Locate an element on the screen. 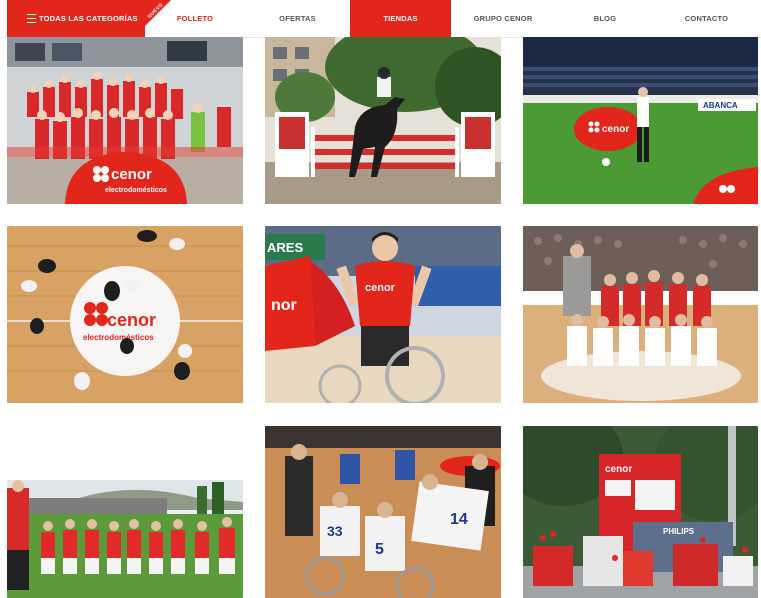 The height and width of the screenshot is (598, 761). photo-tile-football-stadium: ABANCA cenor is located at coordinates (640, 120).